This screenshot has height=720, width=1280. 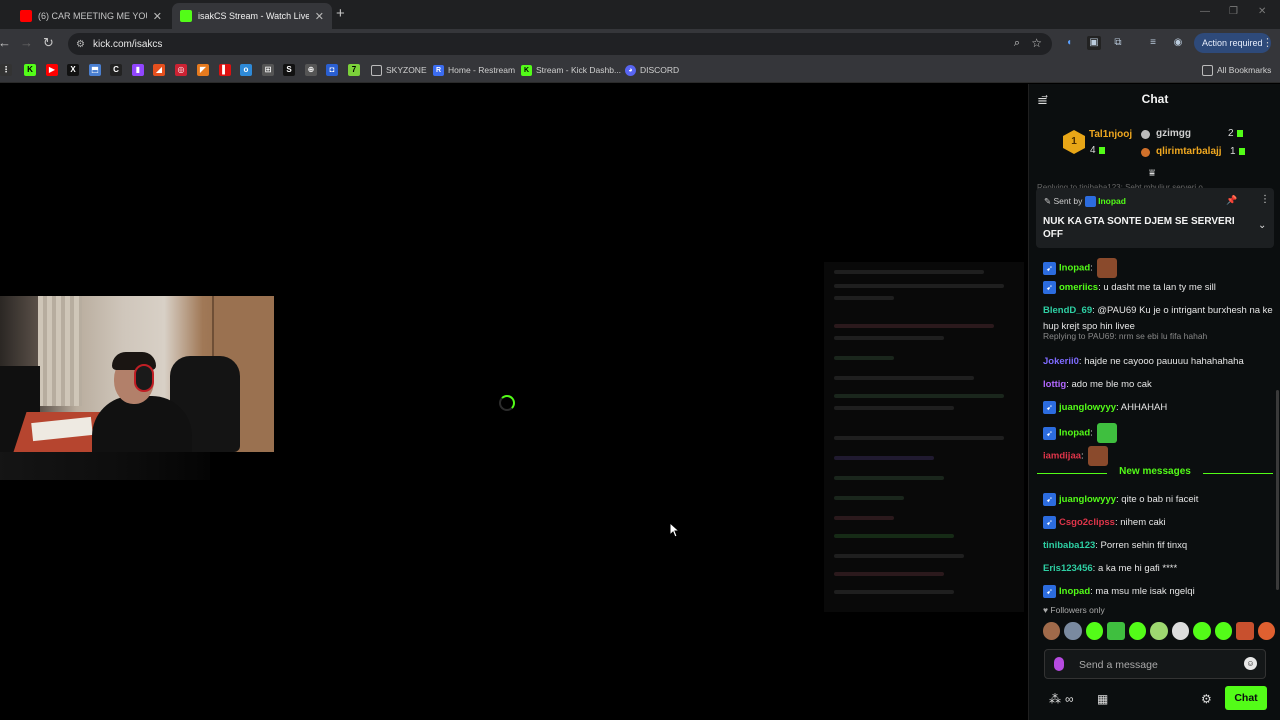 What do you see at coordinates (1054, 384) in the screenshot?
I see `chat-username: lottig` at bounding box center [1054, 384].